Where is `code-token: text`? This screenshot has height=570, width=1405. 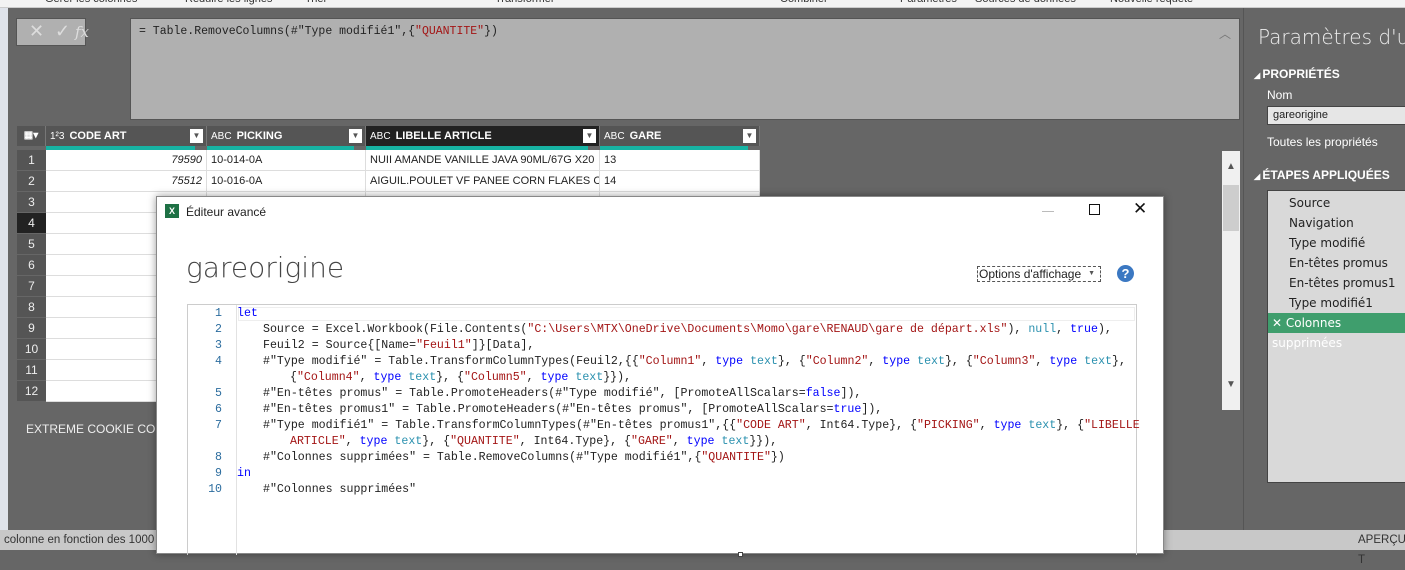 code-token: text is located at coordinates (931, 361).